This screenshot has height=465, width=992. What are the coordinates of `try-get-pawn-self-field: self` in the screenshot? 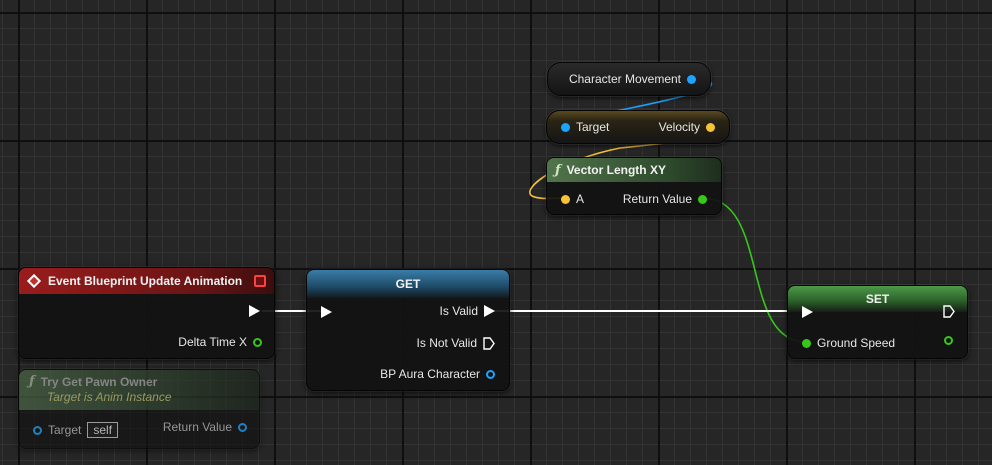 It's located at (103, 430).